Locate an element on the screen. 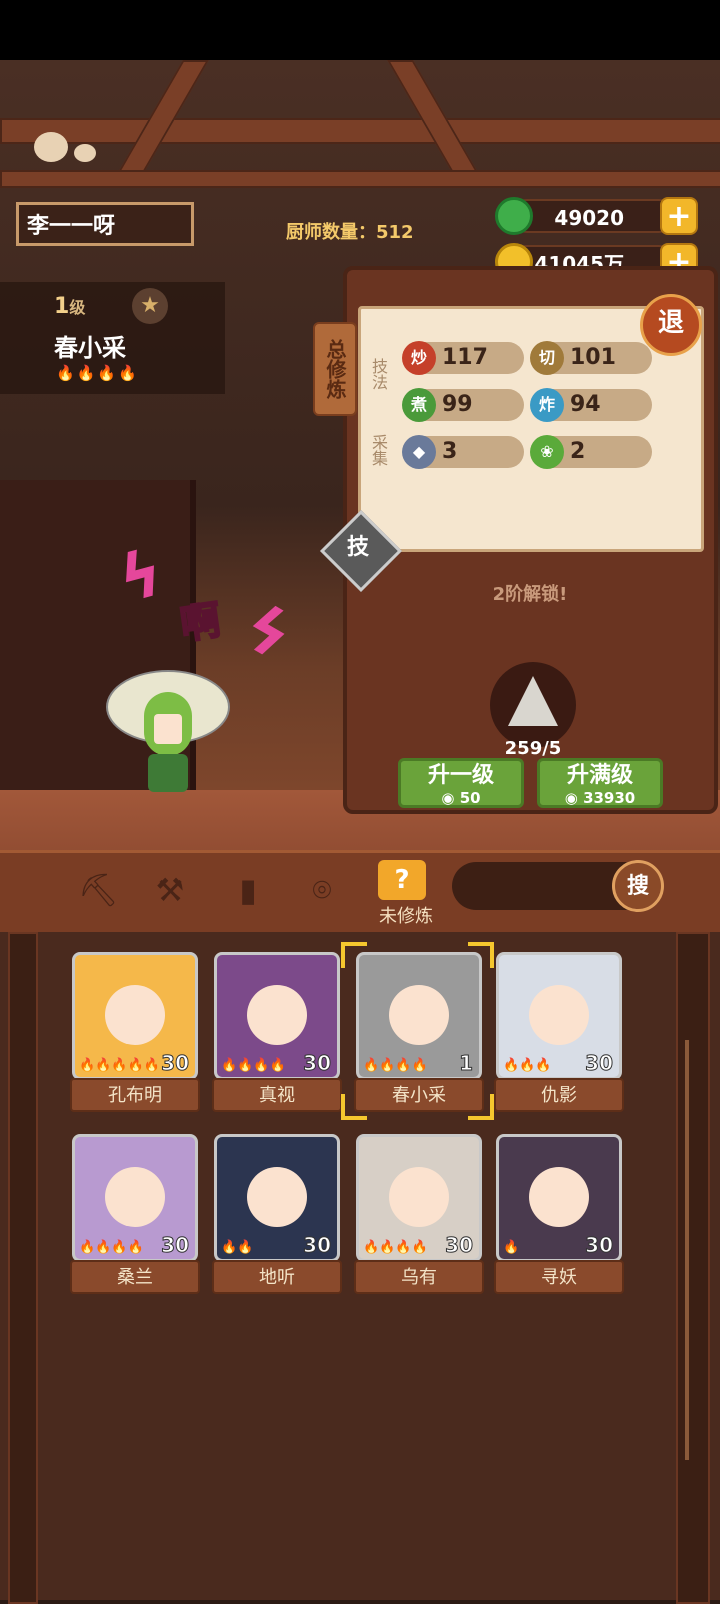  chef-card-name: 仇影 is located at coordinates (559, 1095).